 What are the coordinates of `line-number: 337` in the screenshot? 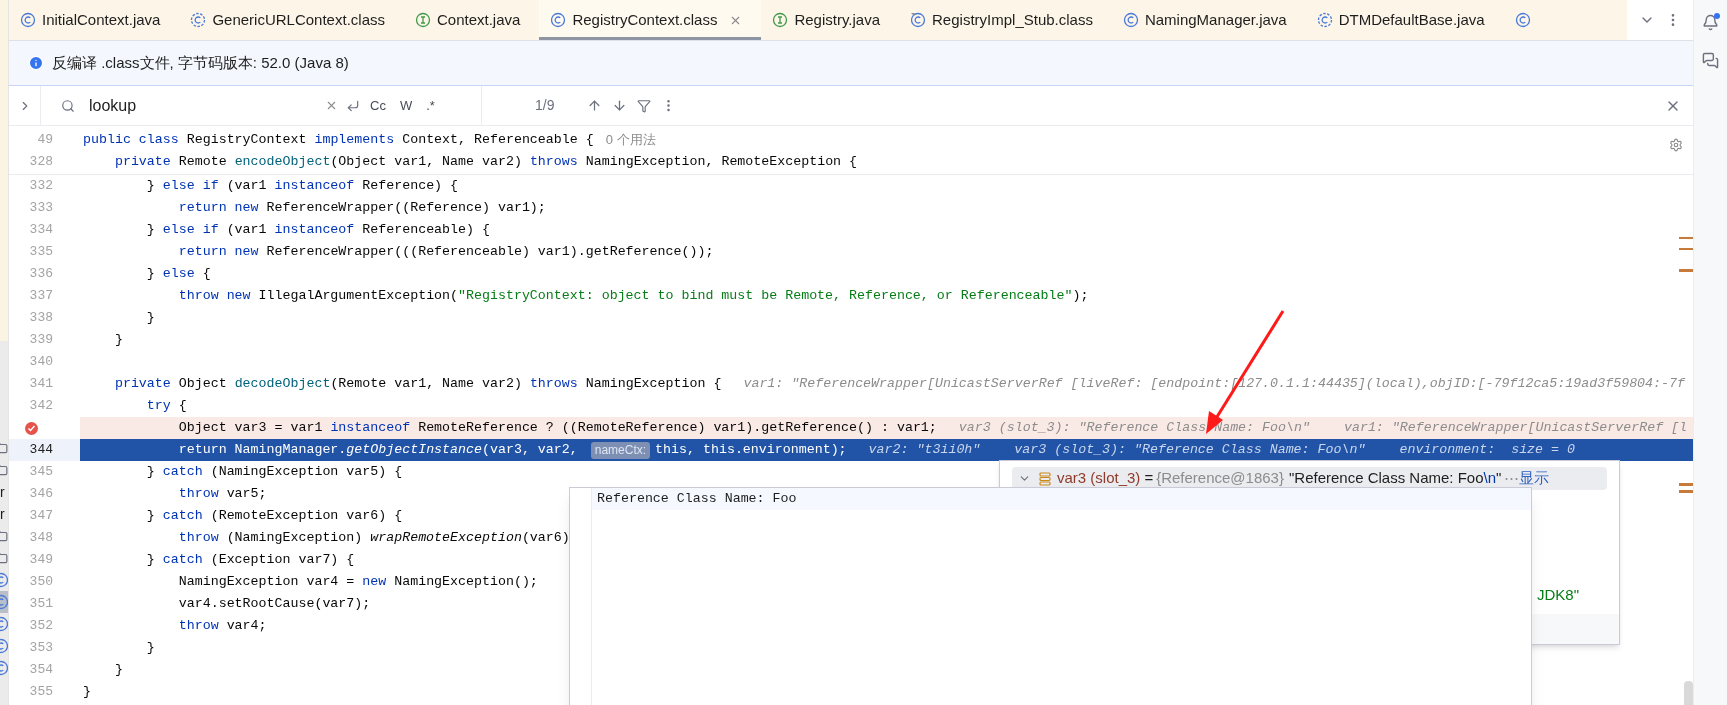 It's located at (41, 296).